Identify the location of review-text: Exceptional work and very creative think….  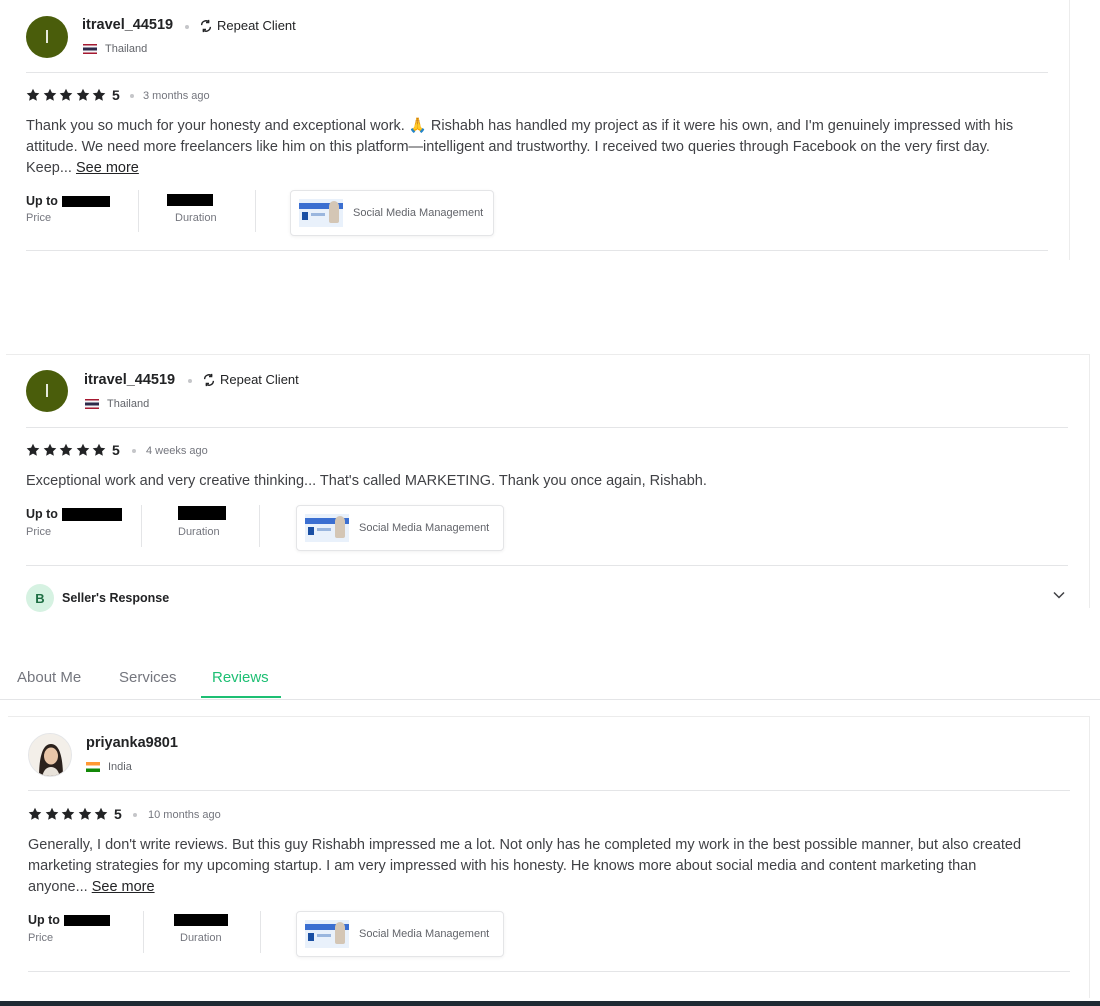
(526, 481).